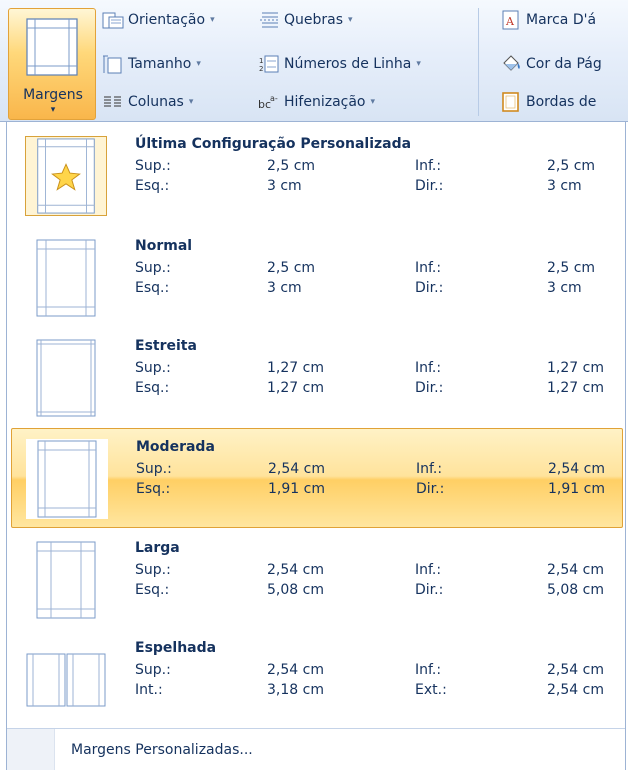 This screenshot has width=628, height=770. I want to click on hyphenation-icon: bc a-, so click(268, 102).